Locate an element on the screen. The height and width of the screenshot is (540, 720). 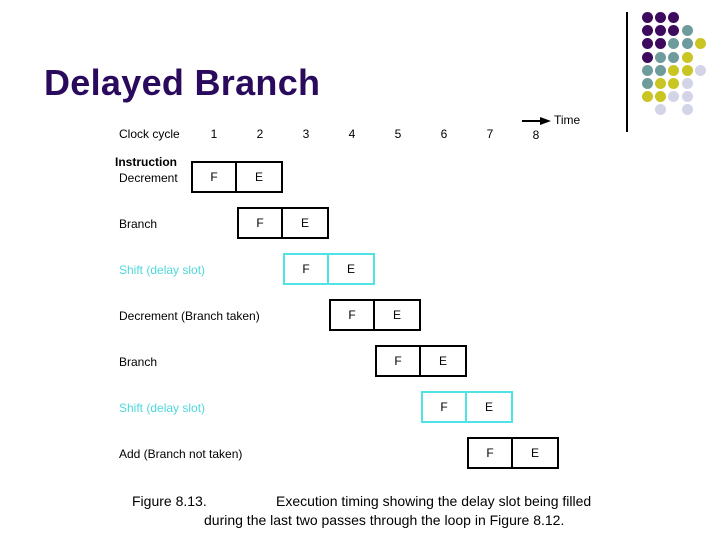
instruction-header: Instruction is located at coordinates (146, 162).